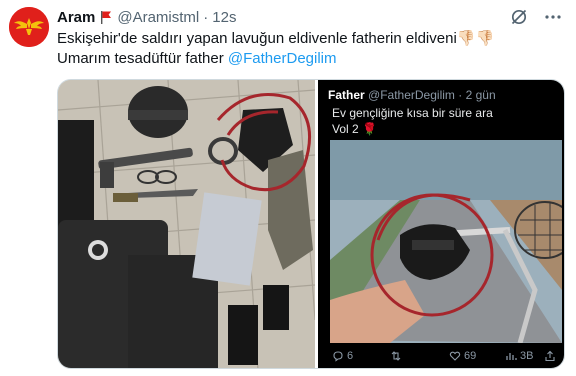 The image size is (576, 376). Describe the element at coordinates (455, 356) in the screenshot. I see `heart-icon` at that location.